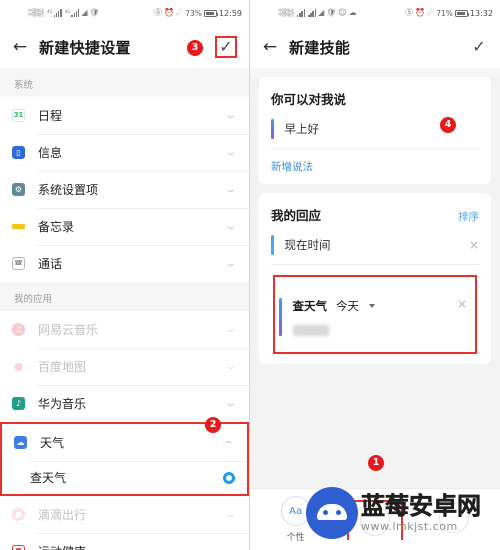  I want to click on list-item-label: 日程, so click(50, 116).